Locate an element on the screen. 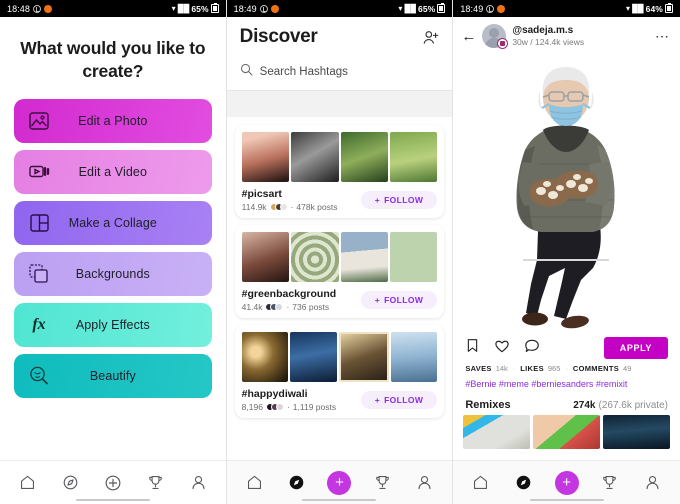 Image resolution: width=680 pixels, height=504 pixels. hashtag-stats: 8,196 · 1,119 posts is located at coordinates (289, 407).